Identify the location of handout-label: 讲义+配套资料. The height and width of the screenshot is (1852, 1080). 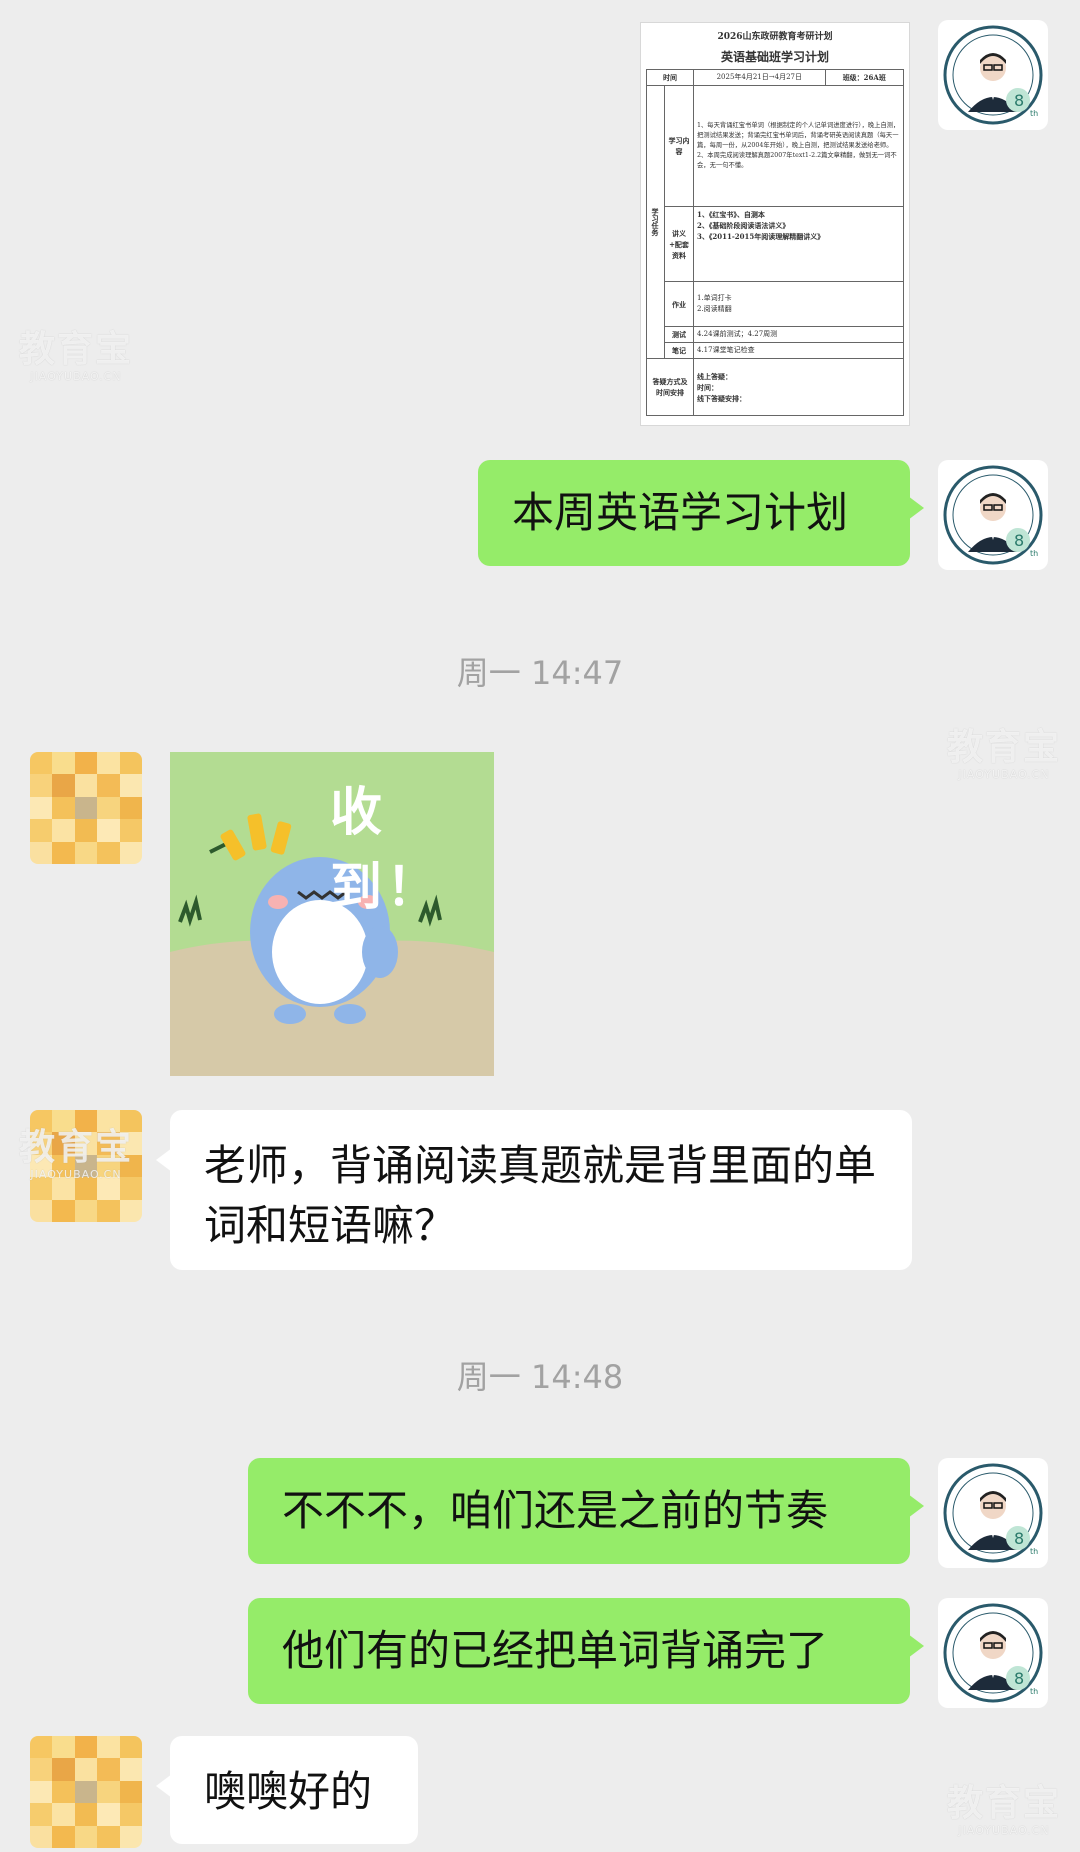
(679, 244).